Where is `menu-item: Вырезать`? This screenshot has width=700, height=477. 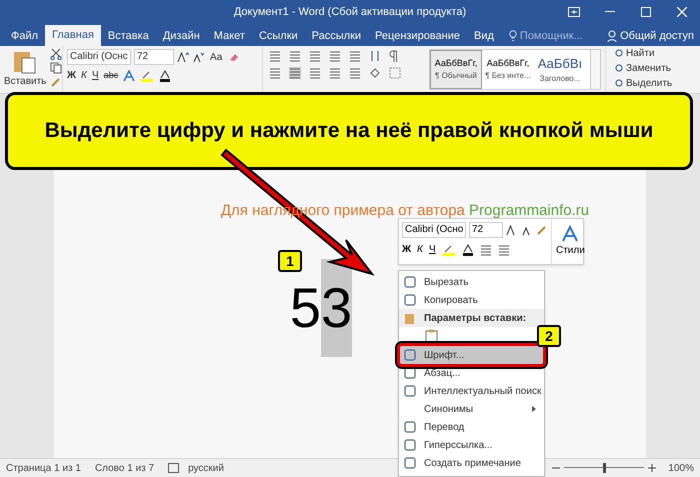
menu-item: Вырезать is located at coordinates (471, 282).